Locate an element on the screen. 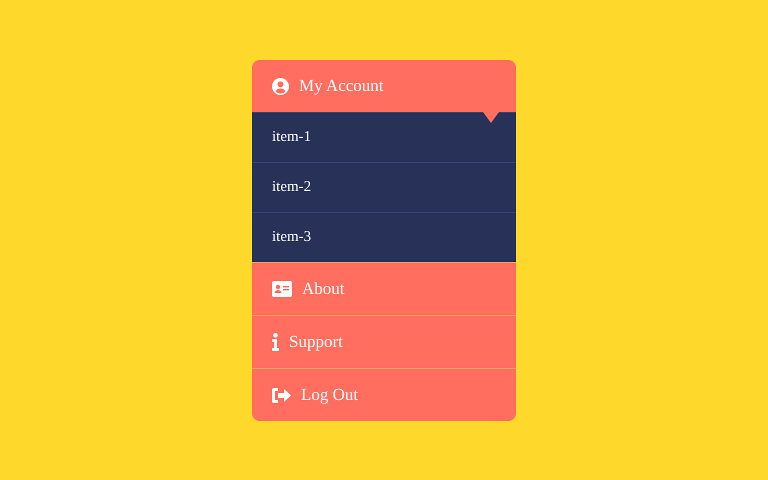 The height and width of the screenshot is (480, 768). submenu-item: item-2 is located at coordinates (384, 187).